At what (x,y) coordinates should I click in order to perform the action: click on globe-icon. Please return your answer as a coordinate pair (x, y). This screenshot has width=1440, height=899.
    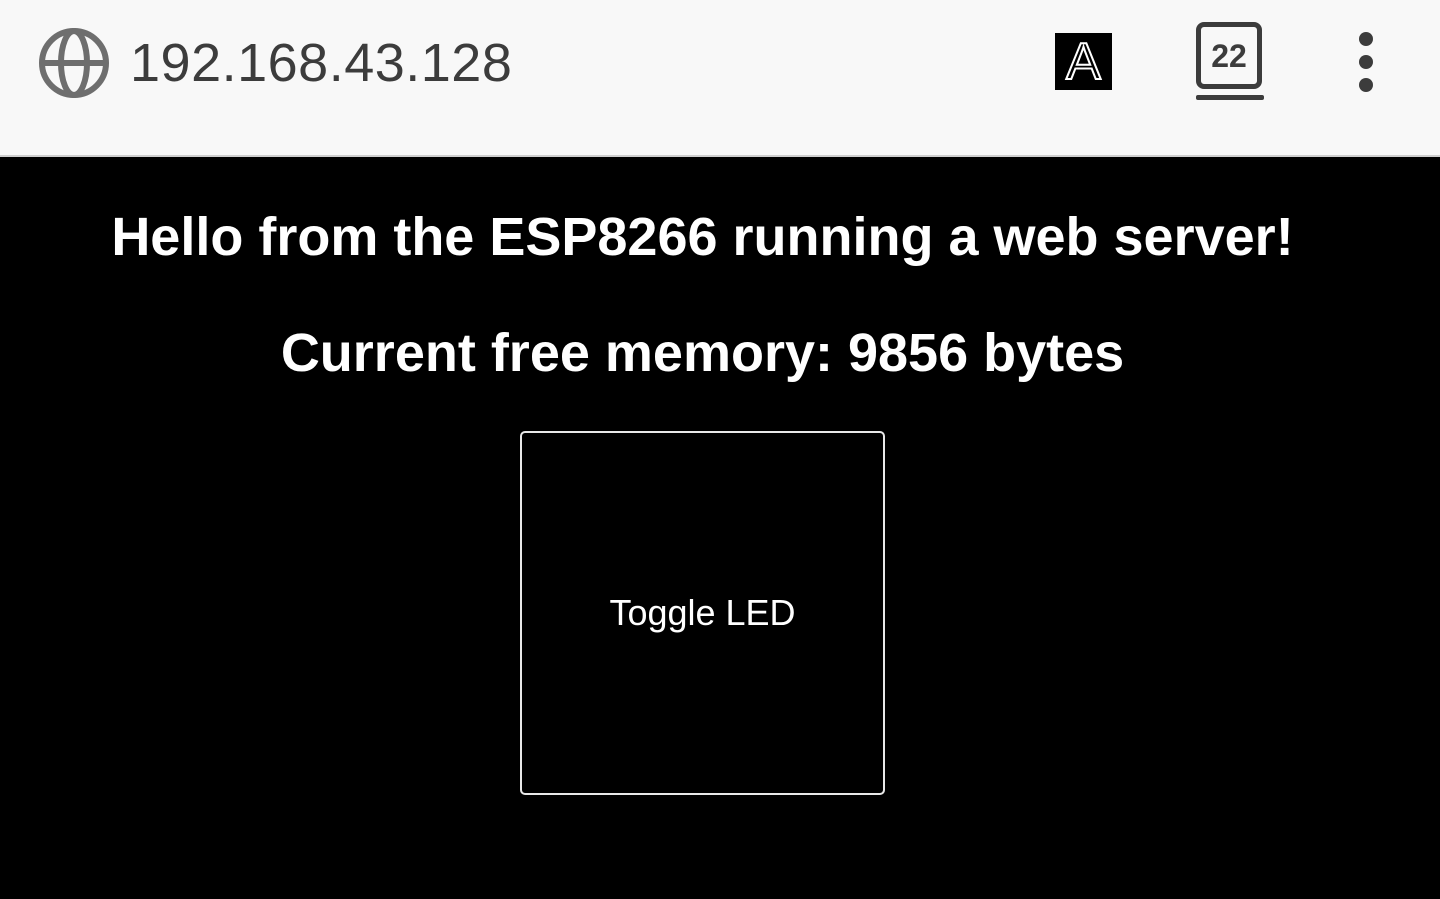
    Looking at the image, I should click on (74, 63).